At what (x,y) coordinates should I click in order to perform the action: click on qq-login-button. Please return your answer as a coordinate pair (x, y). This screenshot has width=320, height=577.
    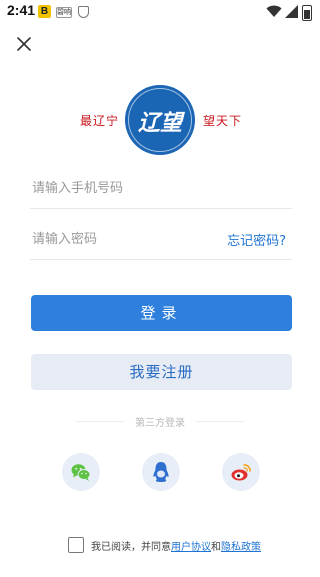
    Looking at the image, I should click on (161, 472).